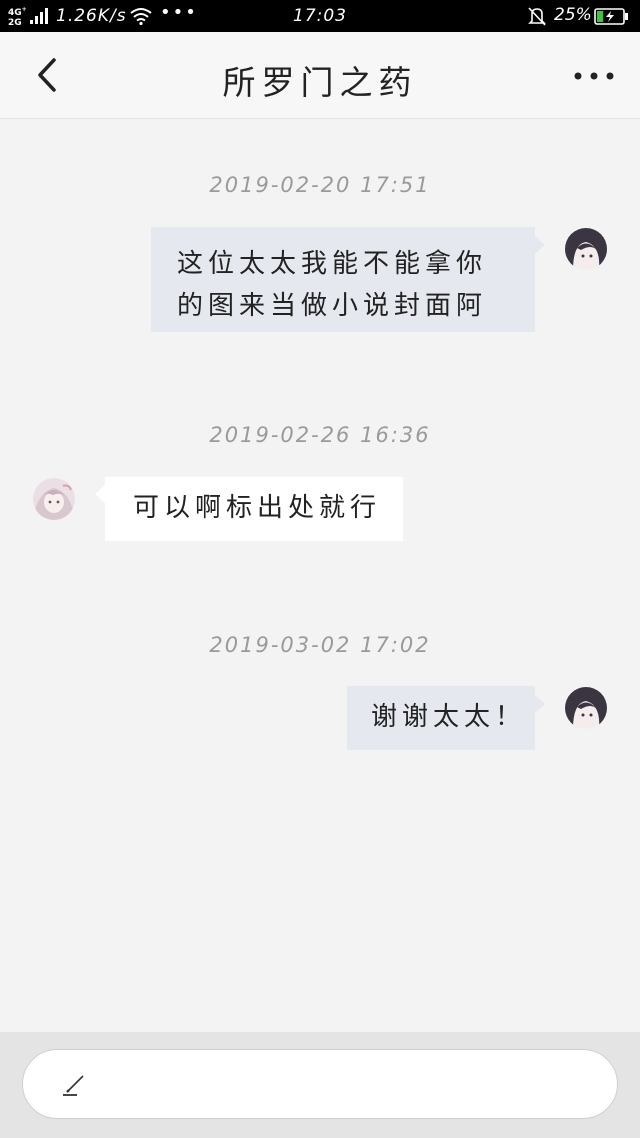 Image resolution: width=640 pixels, height=1138 pixels. I want to click on chat-title: 所罗门之药, so click(320, 82).